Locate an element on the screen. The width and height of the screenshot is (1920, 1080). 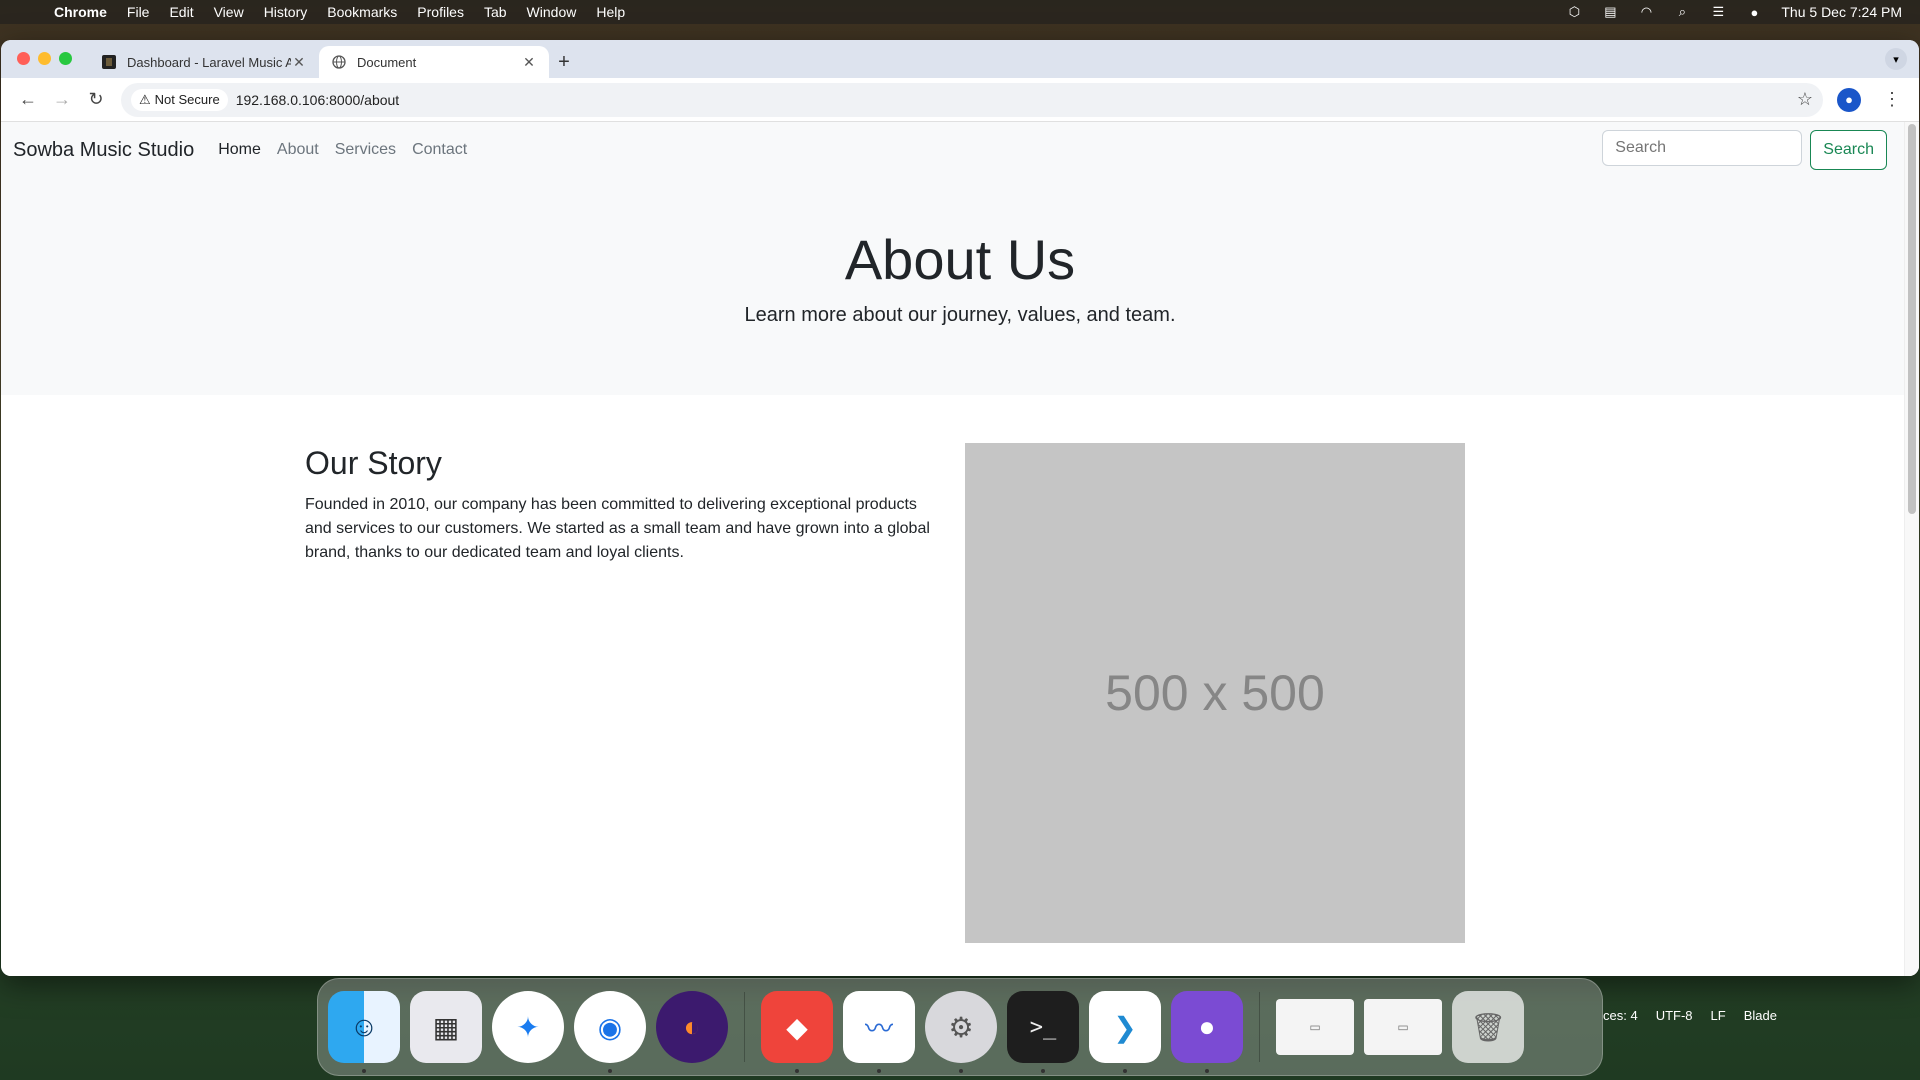
freeform-icon: 〰 is located at coordinates (879, 1032).